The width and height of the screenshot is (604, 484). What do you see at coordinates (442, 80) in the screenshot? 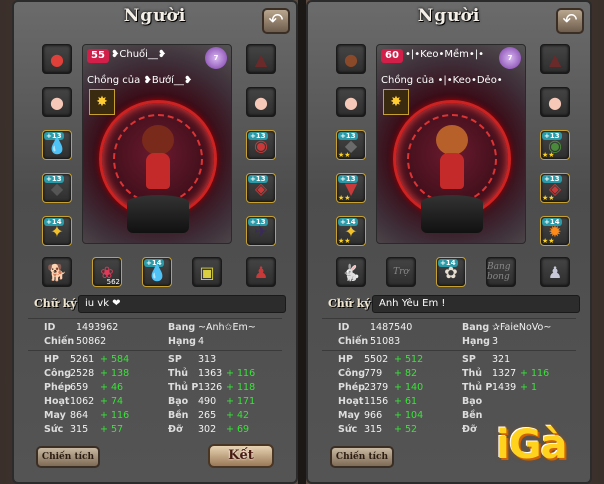
I see `spouse-label: Chồng của •|•Keo•Dẻo•` at bounding box center [442, 80].